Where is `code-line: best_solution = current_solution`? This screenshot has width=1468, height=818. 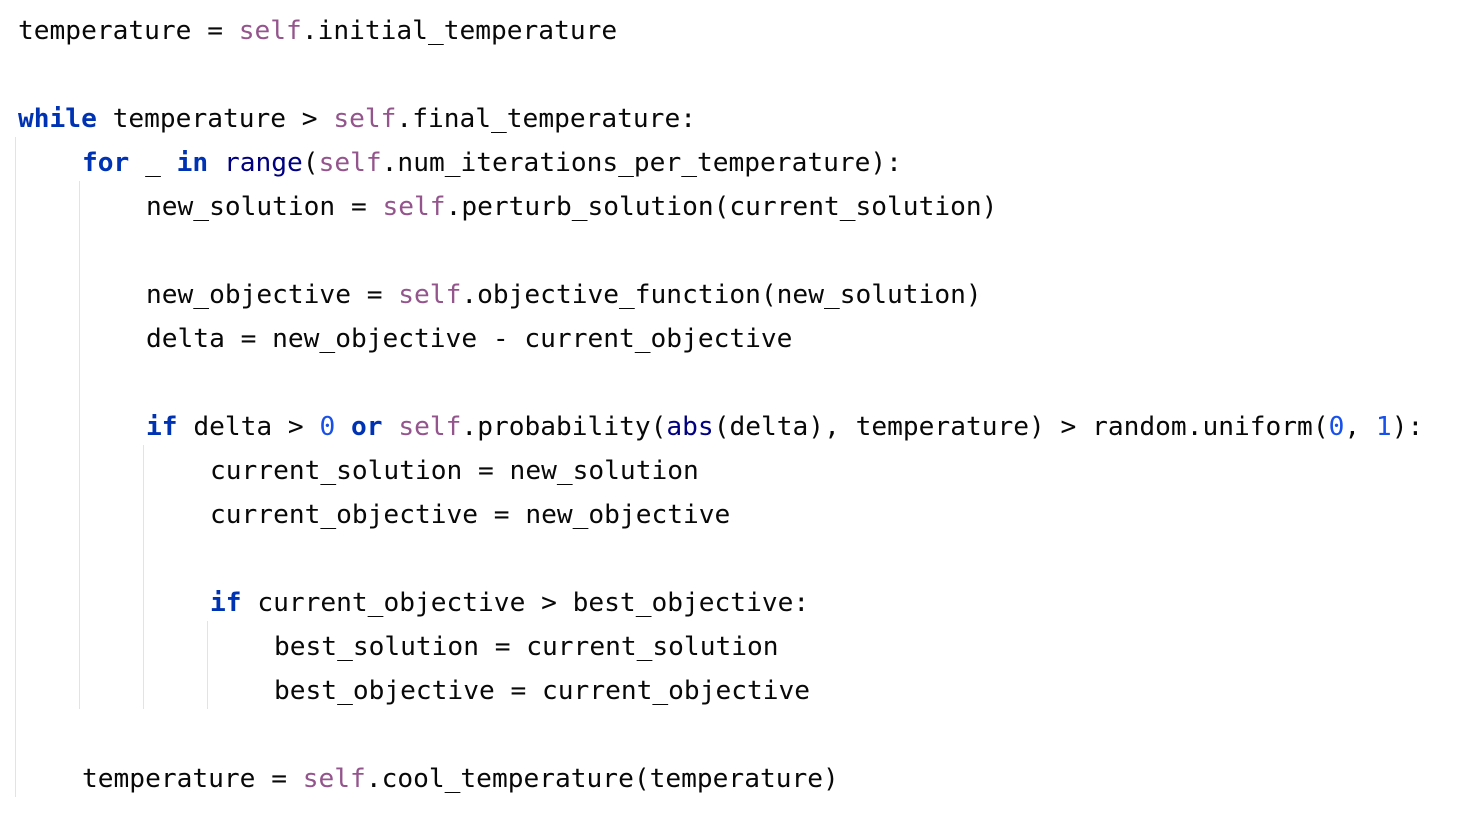 code-line: best_solution = current_solution is located at coordinates (526, 647).